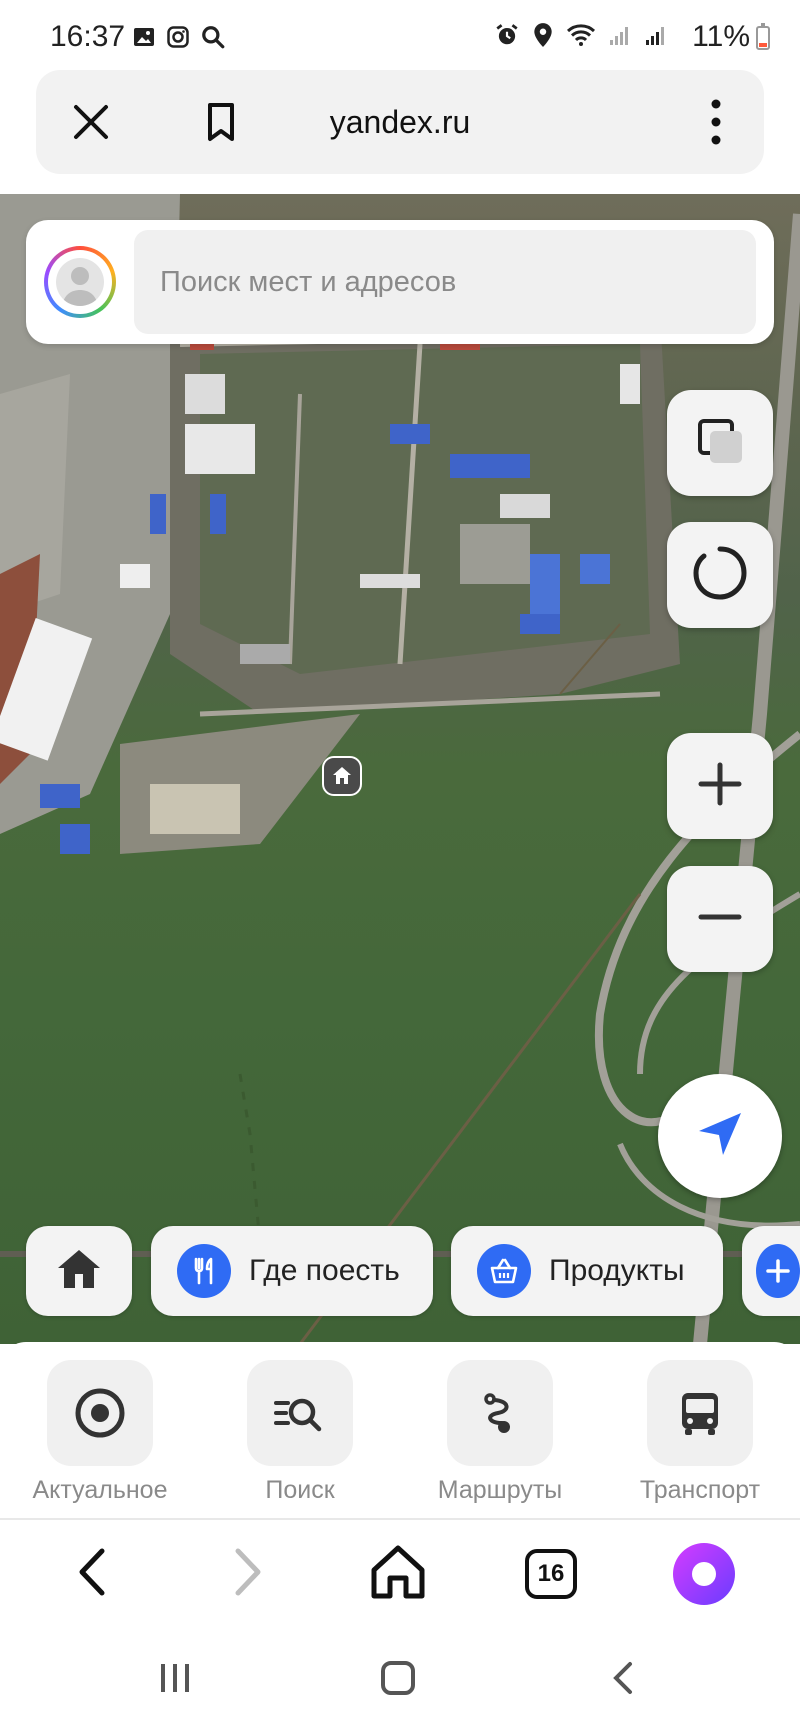 This screenshot has width=800, height=1733. I want to click on search-card, so click(400, 282).